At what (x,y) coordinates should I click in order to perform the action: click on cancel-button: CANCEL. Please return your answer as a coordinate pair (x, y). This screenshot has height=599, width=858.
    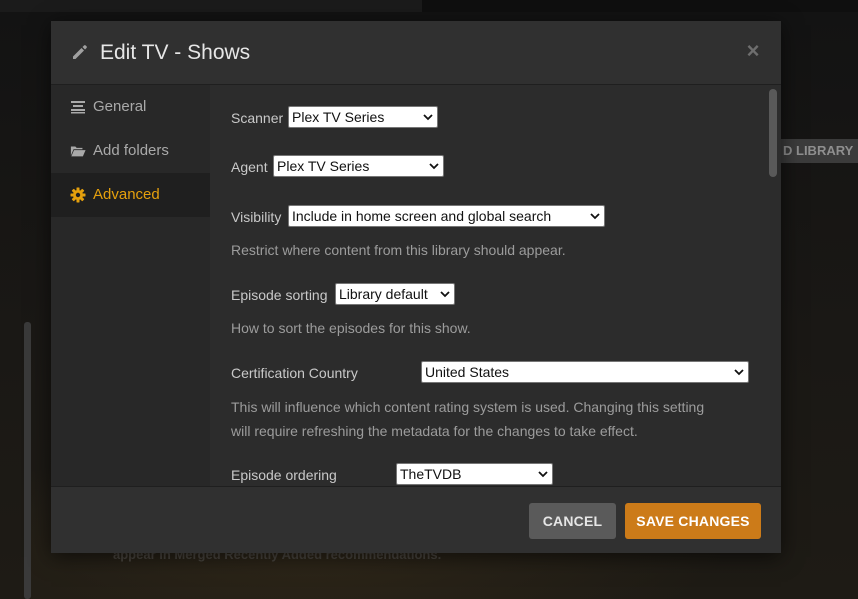
    Looking at the image, I should click on (572, 521).